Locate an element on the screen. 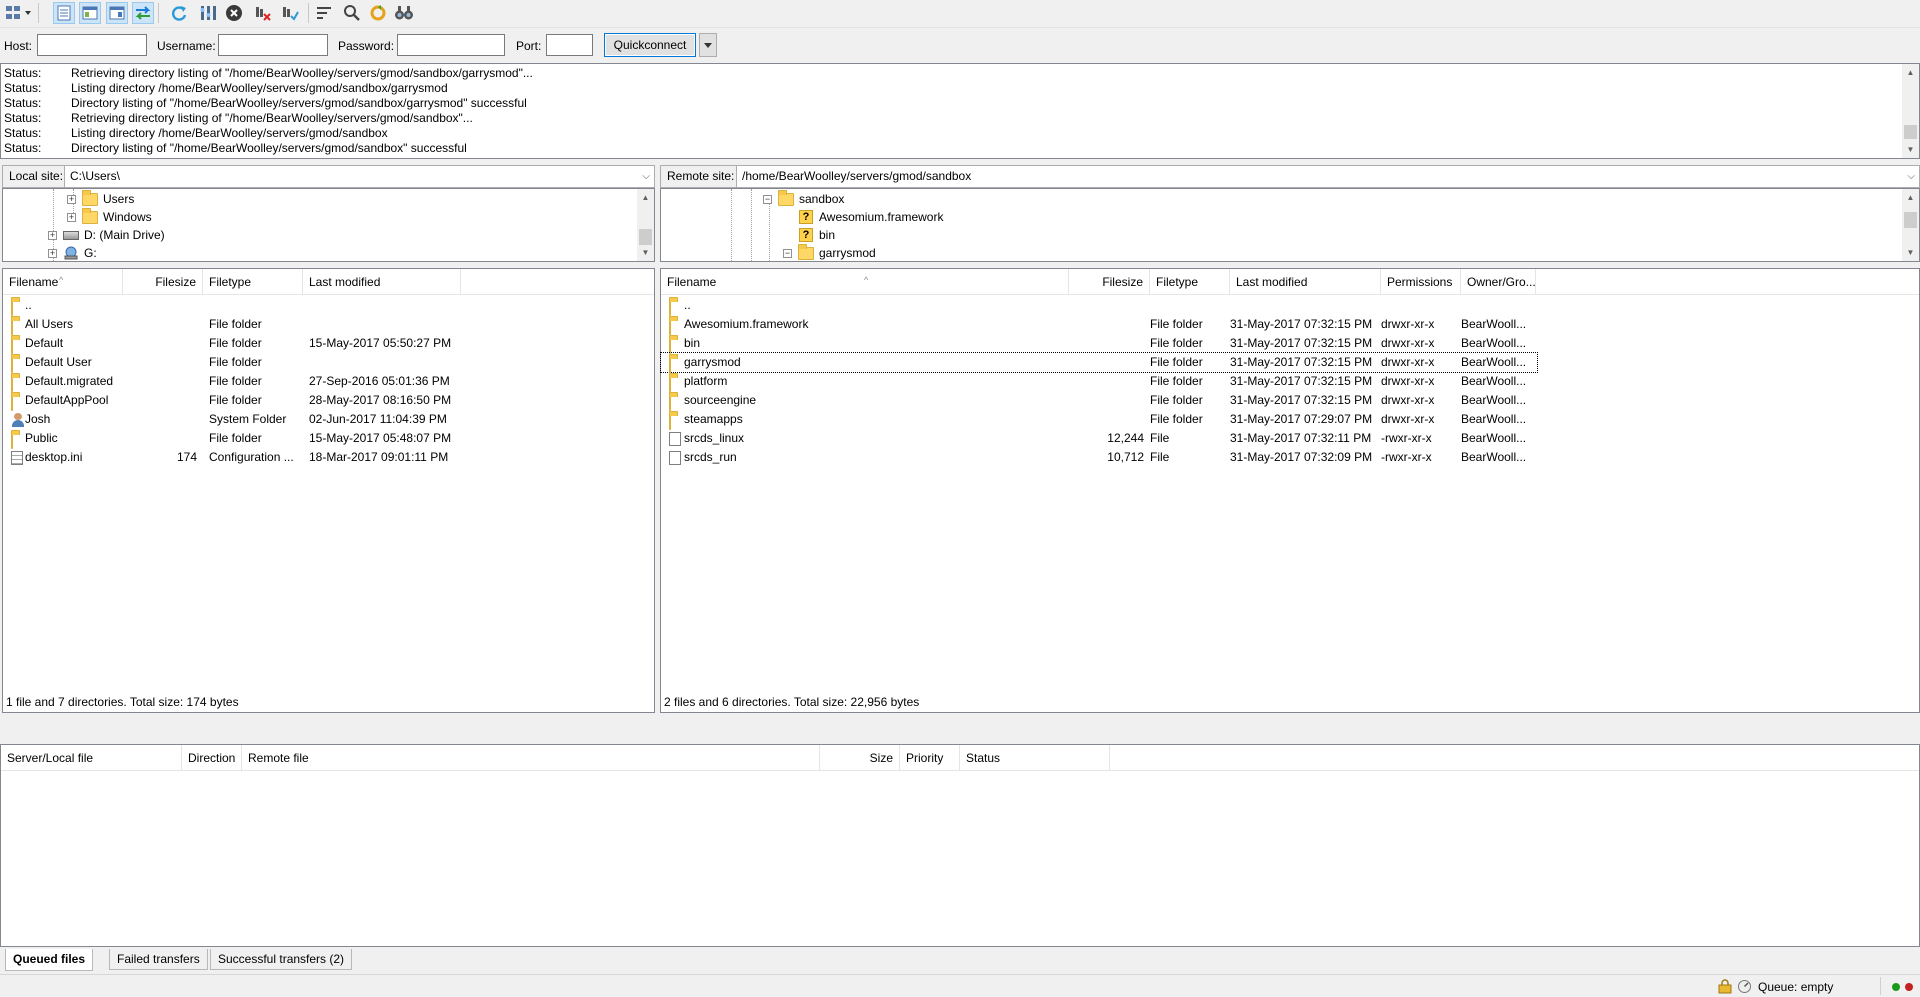  cell-size is located at coordinates (1106, 381).